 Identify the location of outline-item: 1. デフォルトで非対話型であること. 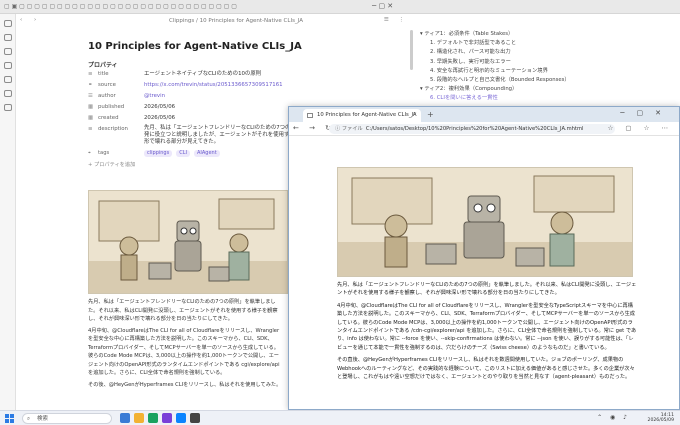
(547, 43).